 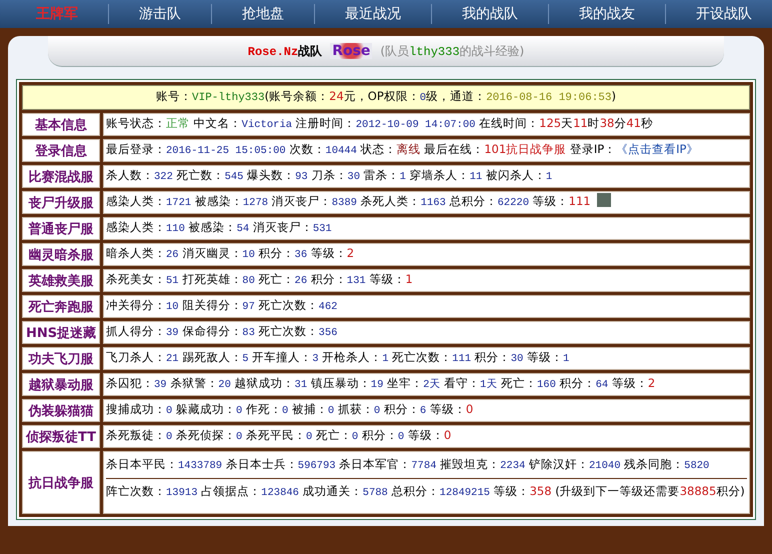 I want to click on server-label: 登录信息, so click(x=61, y=150).